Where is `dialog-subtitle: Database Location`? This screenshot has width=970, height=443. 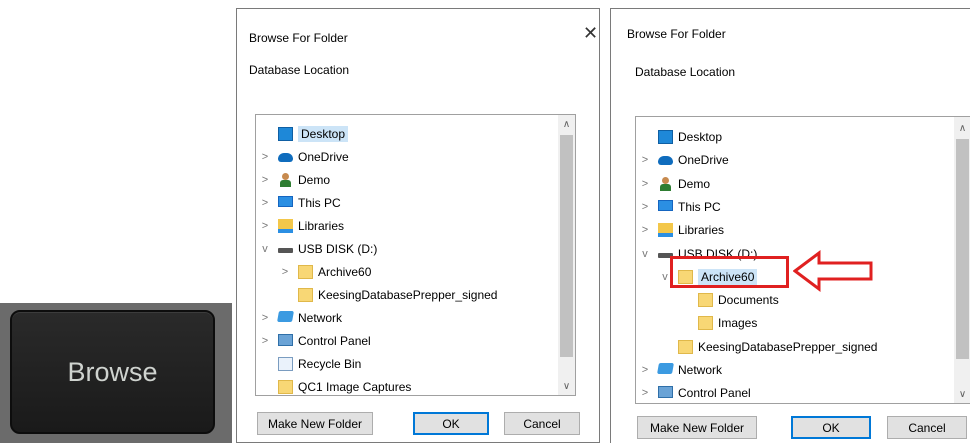
dialog-subtitle: Database Location is located at coordinates (299, 70).